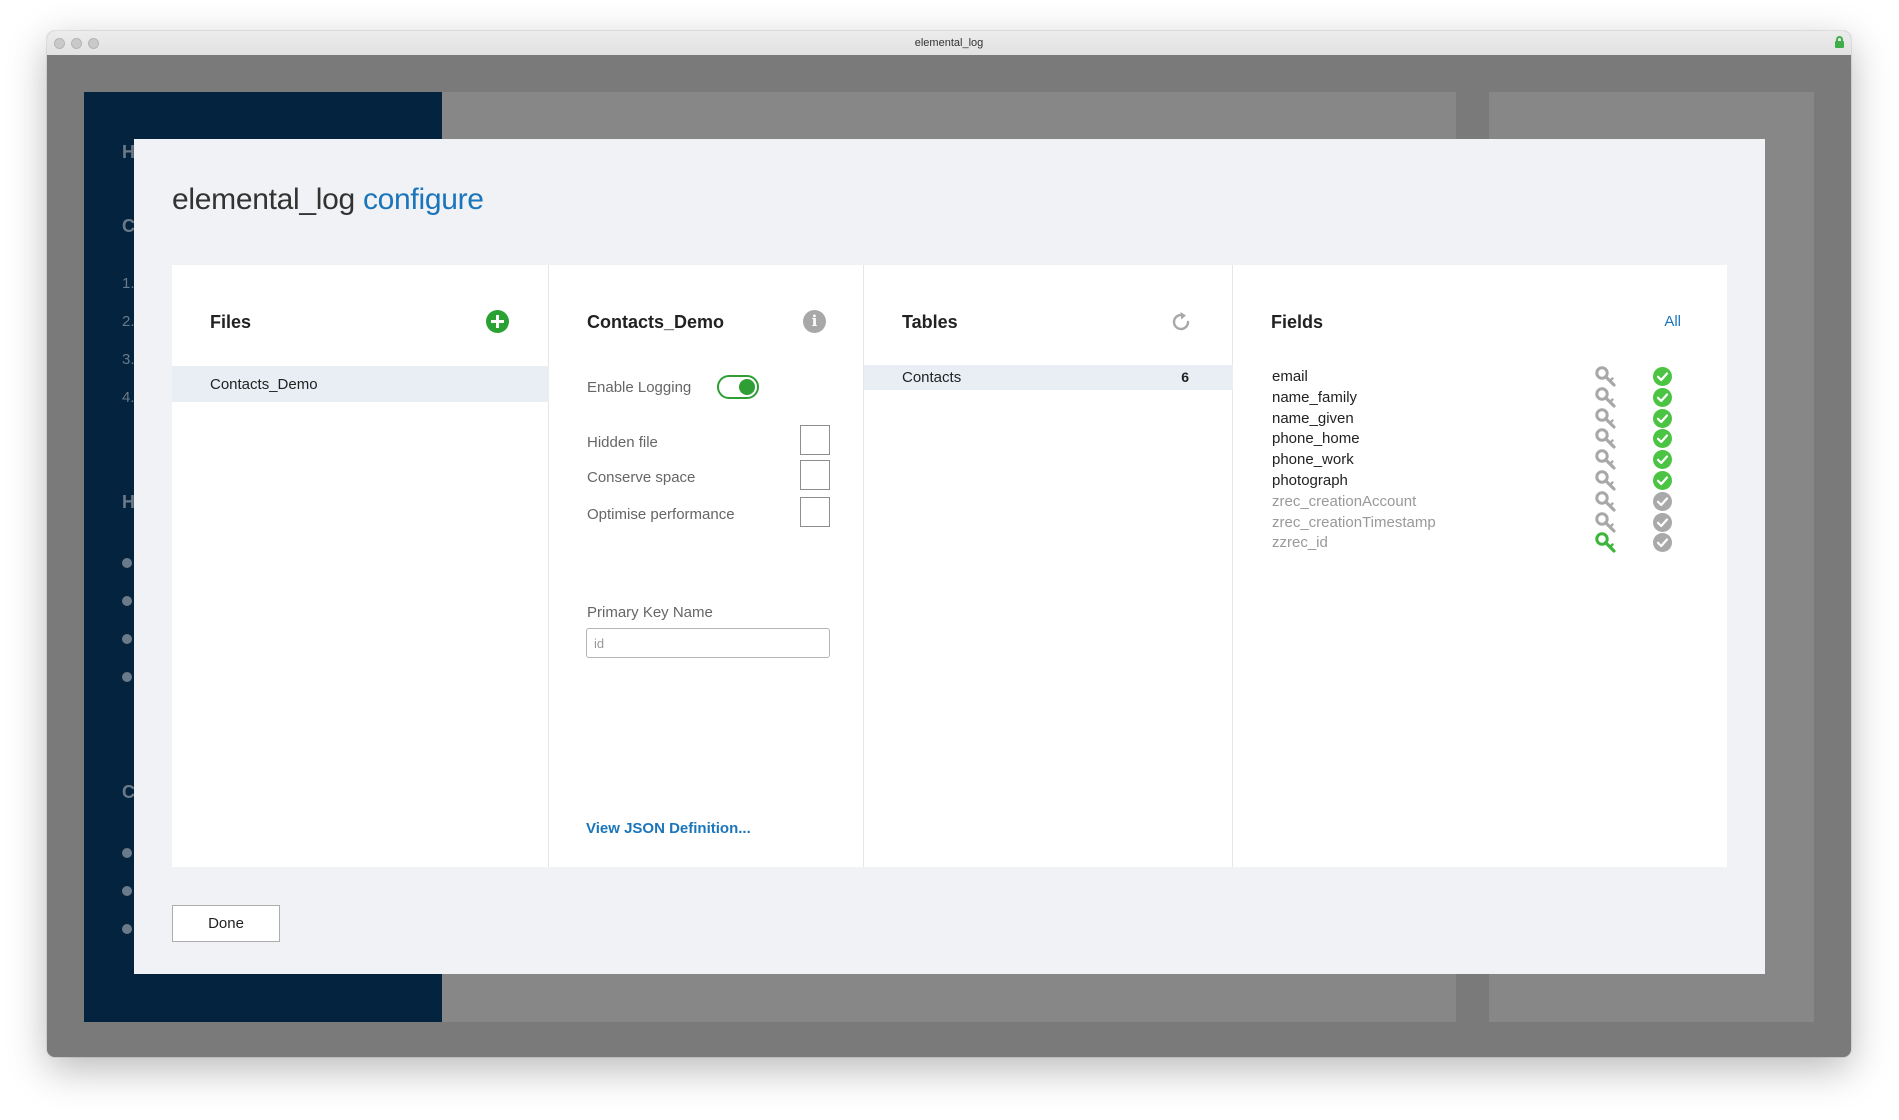 This screenshot has height=1120, width=1899. What do you see at coordinates (622, 442) in the screenshot?
I see `hidden-file-label: Hidden file` at bounding box center [622, 442].